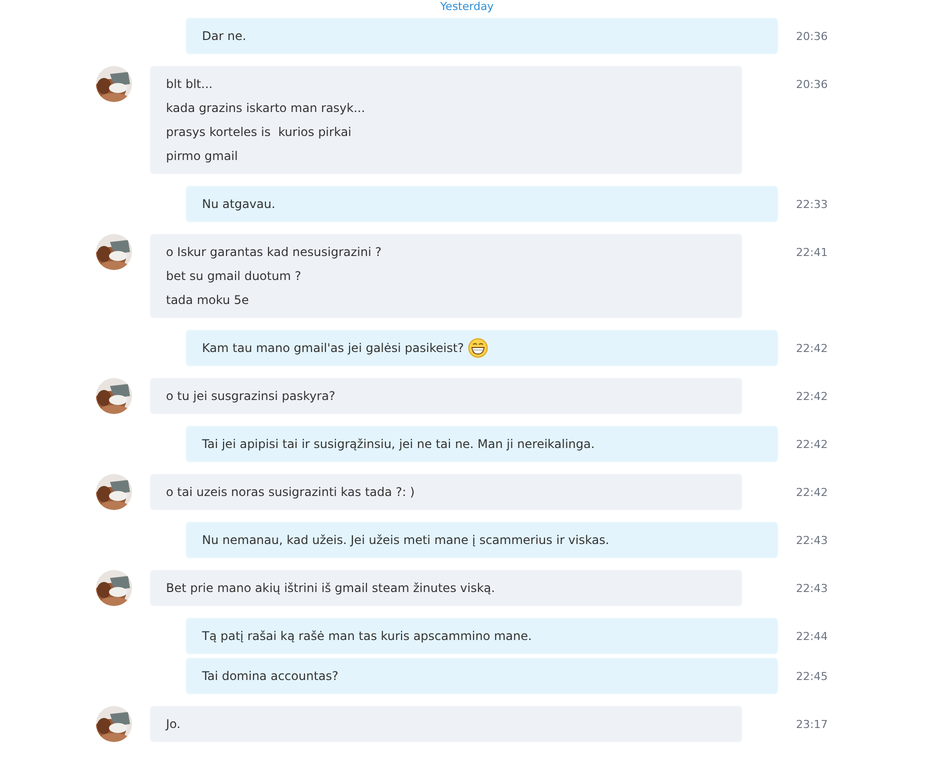  I want to click on message-text: Nu nemanau, kad užeis. Jei užeis meti mane į scammerius ir viskas., so click(406, 540).